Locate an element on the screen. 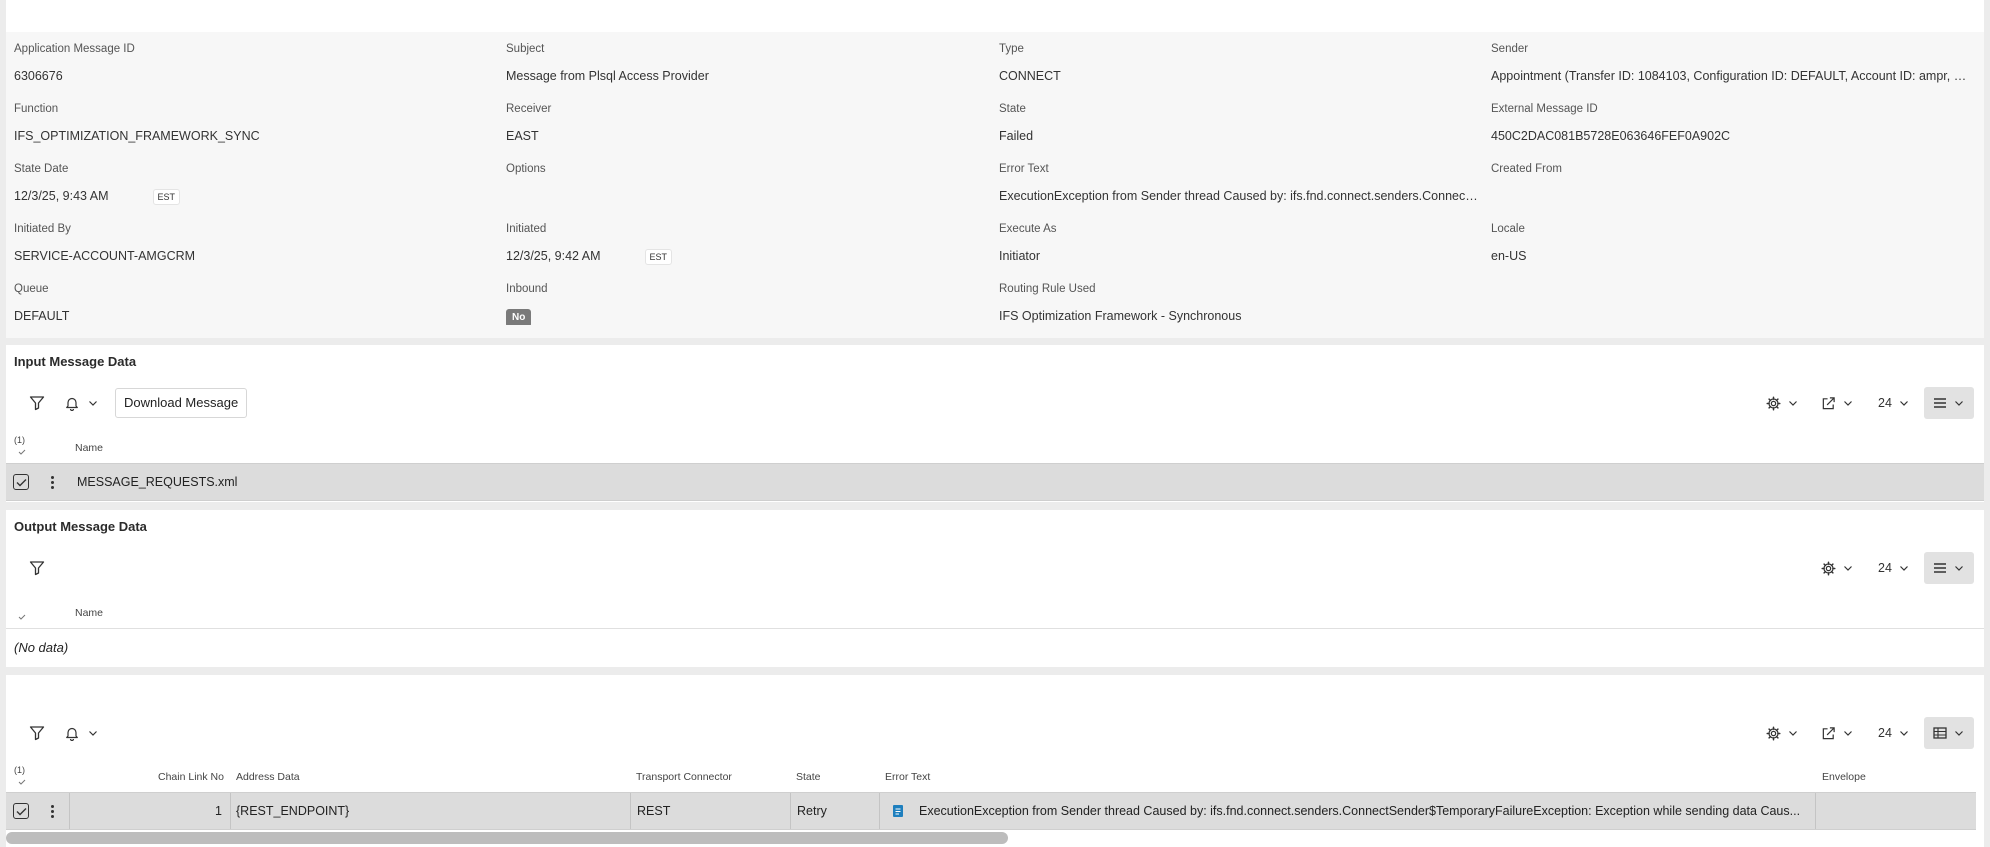  selected-count: (1) is located at coordinates (19, 440).